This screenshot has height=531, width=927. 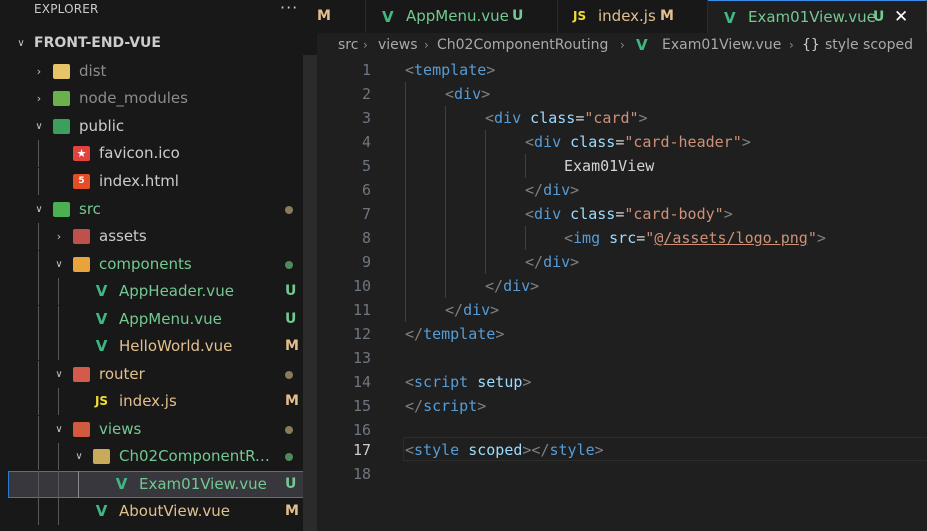 What do you see at coordinates (162, 456) in the screenshot?
I see `tree-item-ch02-folder: ∨ Ch02ComponentRouting` at bounding box center [162, 456].